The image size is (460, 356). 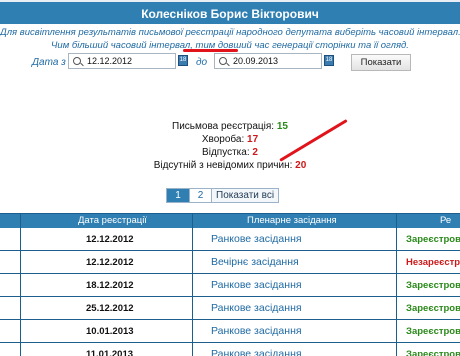 I want to click on stat-vacation: Відпустка: 2, so click(x=230, y=152).